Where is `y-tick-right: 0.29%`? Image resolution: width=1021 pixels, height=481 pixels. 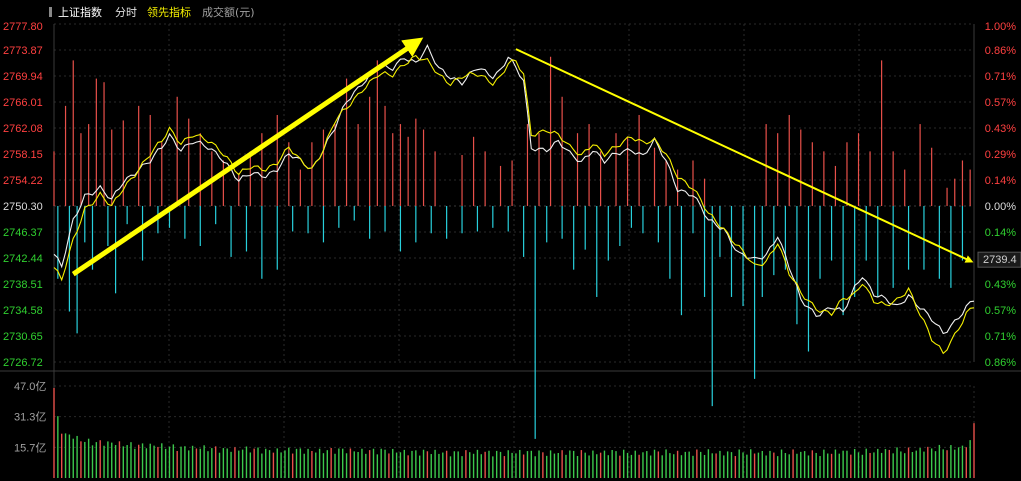
y-tick-right: 0.29% is located at coordinates (1000, 155).